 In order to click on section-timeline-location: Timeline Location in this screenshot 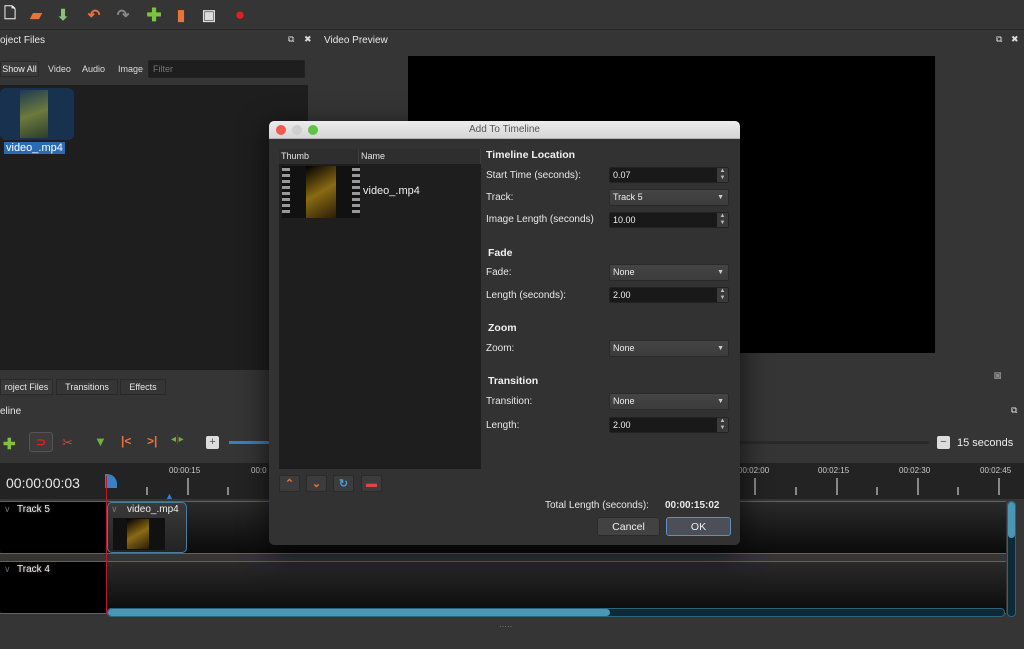, I will do `click(531, 155)`.